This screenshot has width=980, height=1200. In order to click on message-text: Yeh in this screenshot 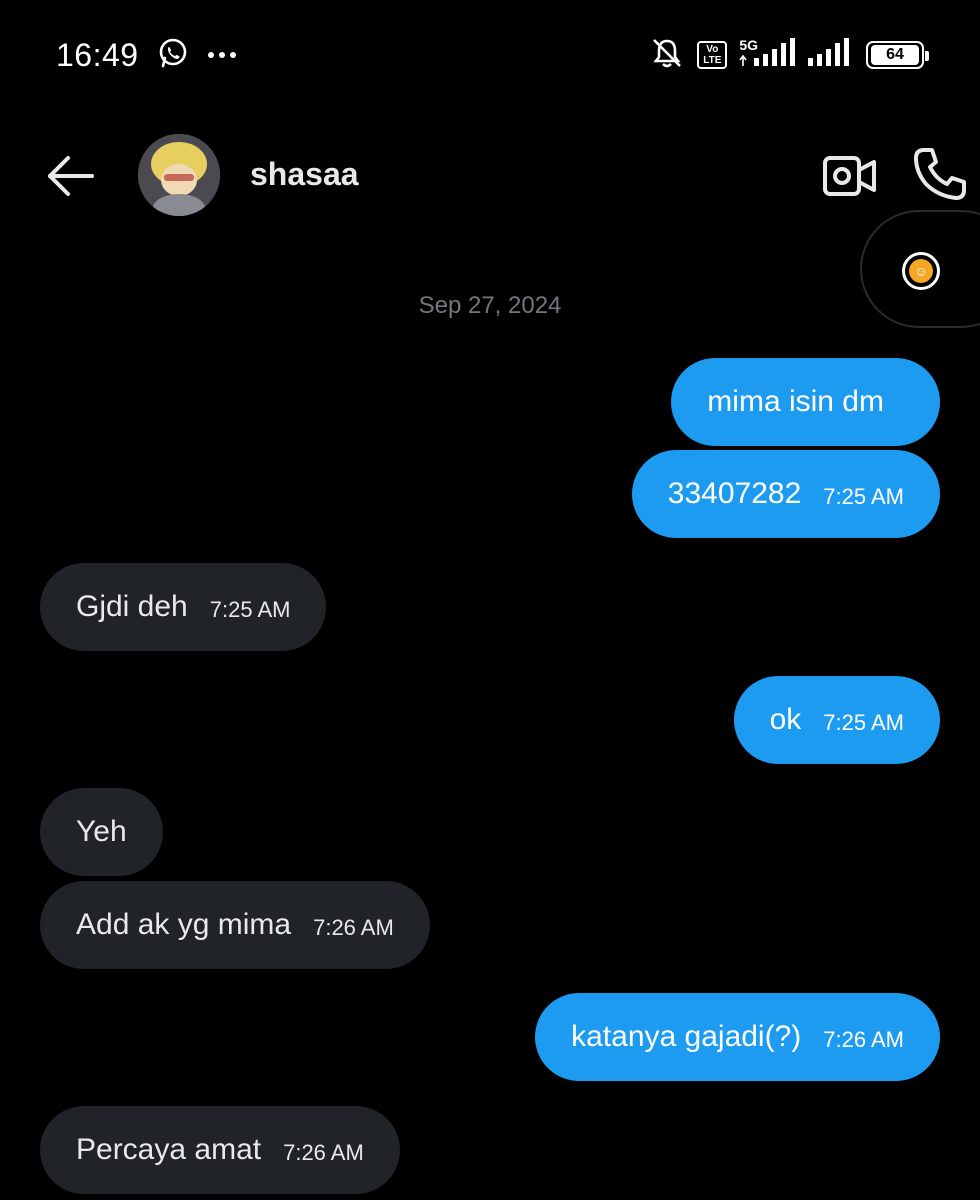, I will do `click(101, 831)`.